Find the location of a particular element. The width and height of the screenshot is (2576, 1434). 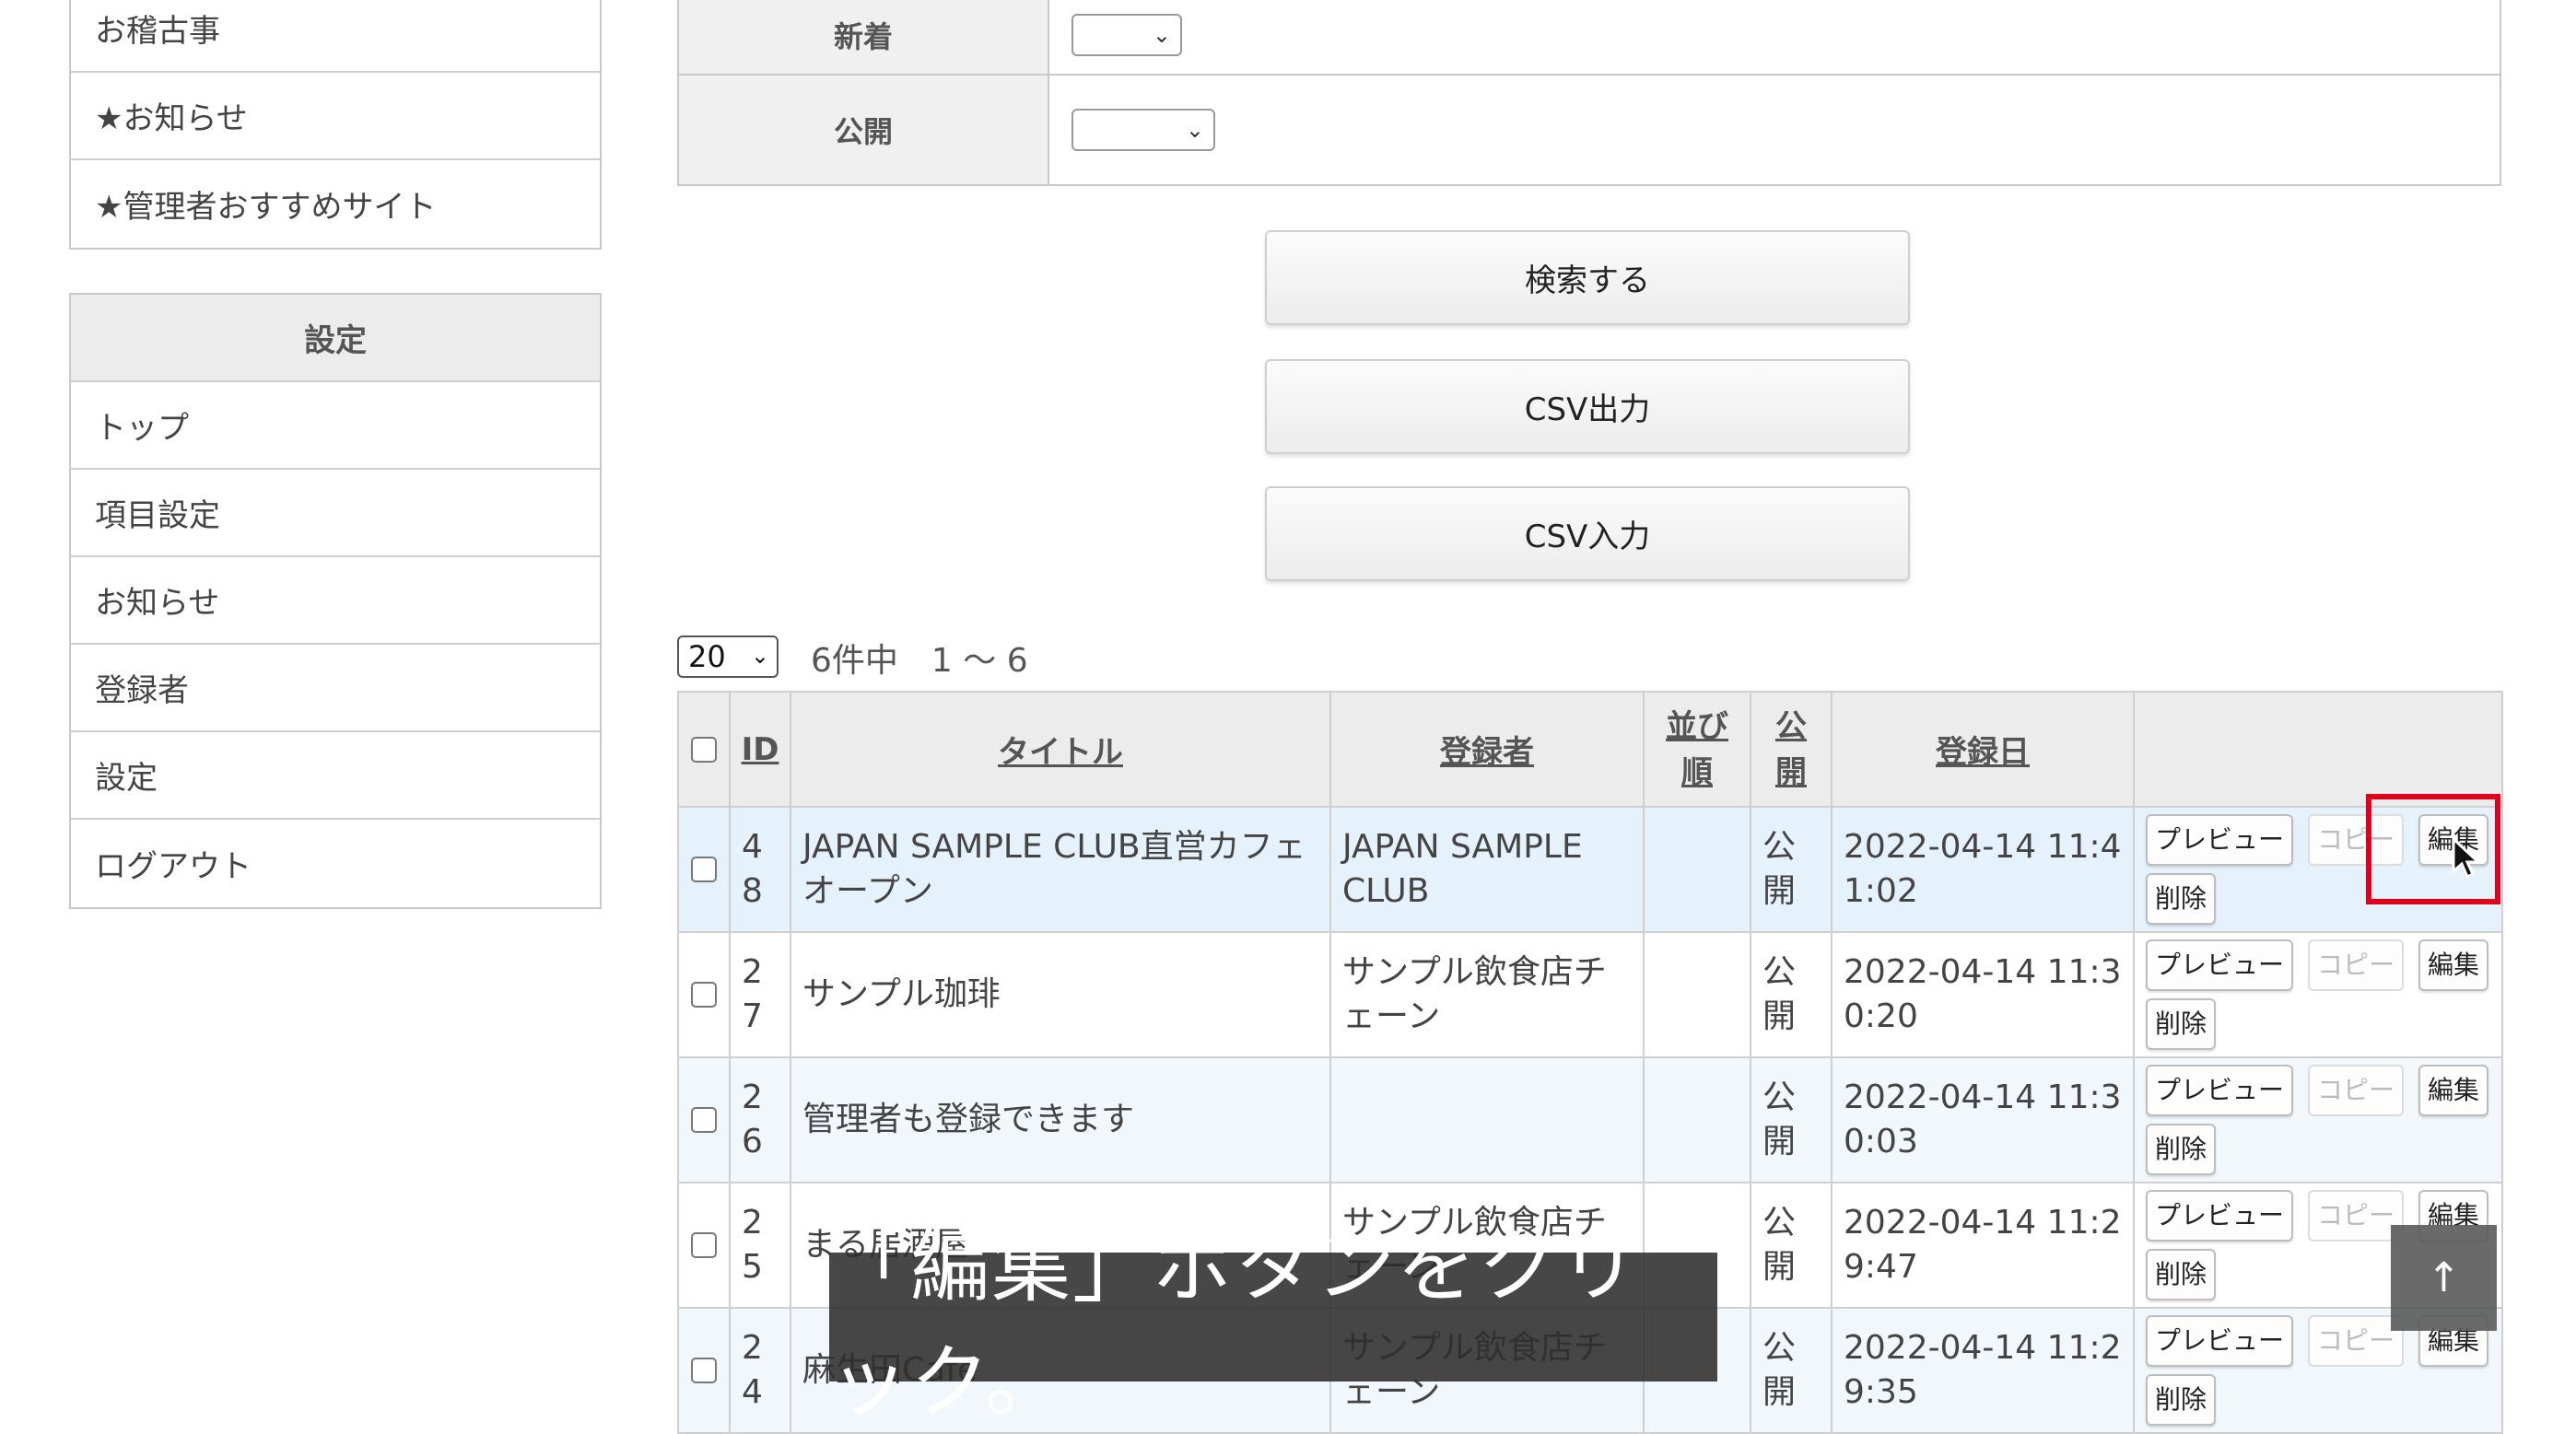

row-date: 2022-04-14 11:29:47 is located at coordinates (1983, 1245).